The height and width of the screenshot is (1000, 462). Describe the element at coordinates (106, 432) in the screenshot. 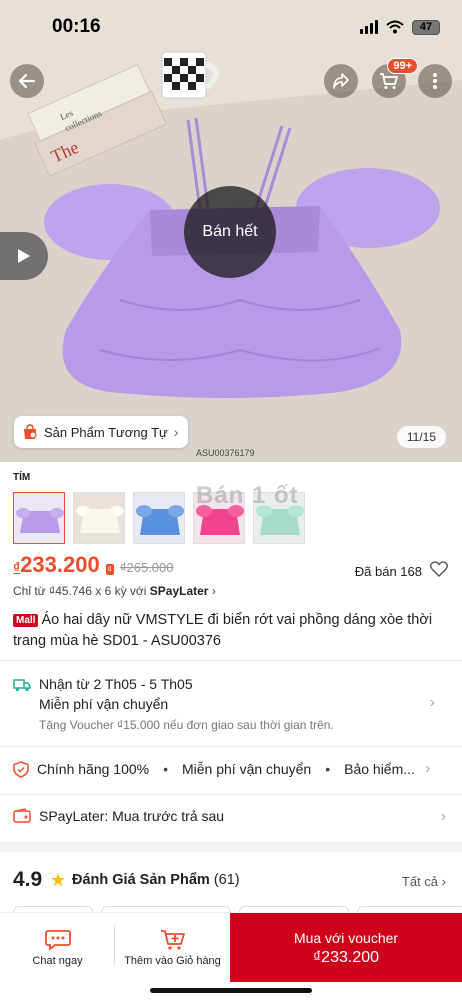

I see `similar-products-label: Sản Phẩm Tương Tự` at that location.